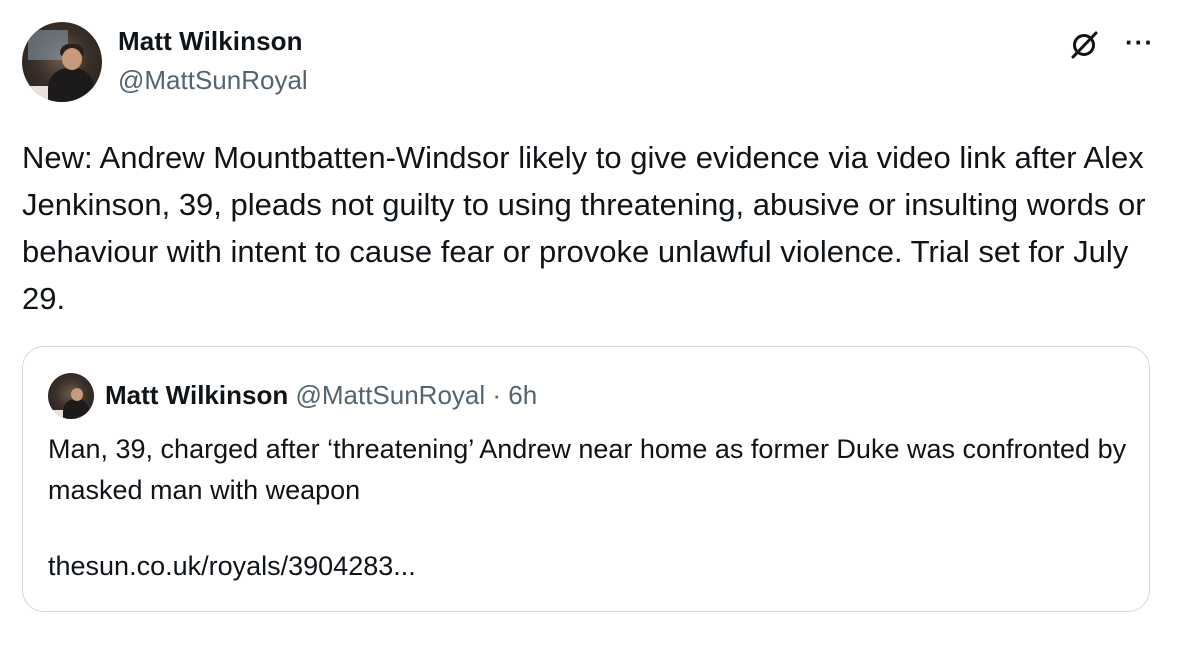 The height and width of the screenshot is (645, 1200). Describe the element at coordinates (1111, 44) in the screenshot. I see `tweet-actions-top: ···` at that location.